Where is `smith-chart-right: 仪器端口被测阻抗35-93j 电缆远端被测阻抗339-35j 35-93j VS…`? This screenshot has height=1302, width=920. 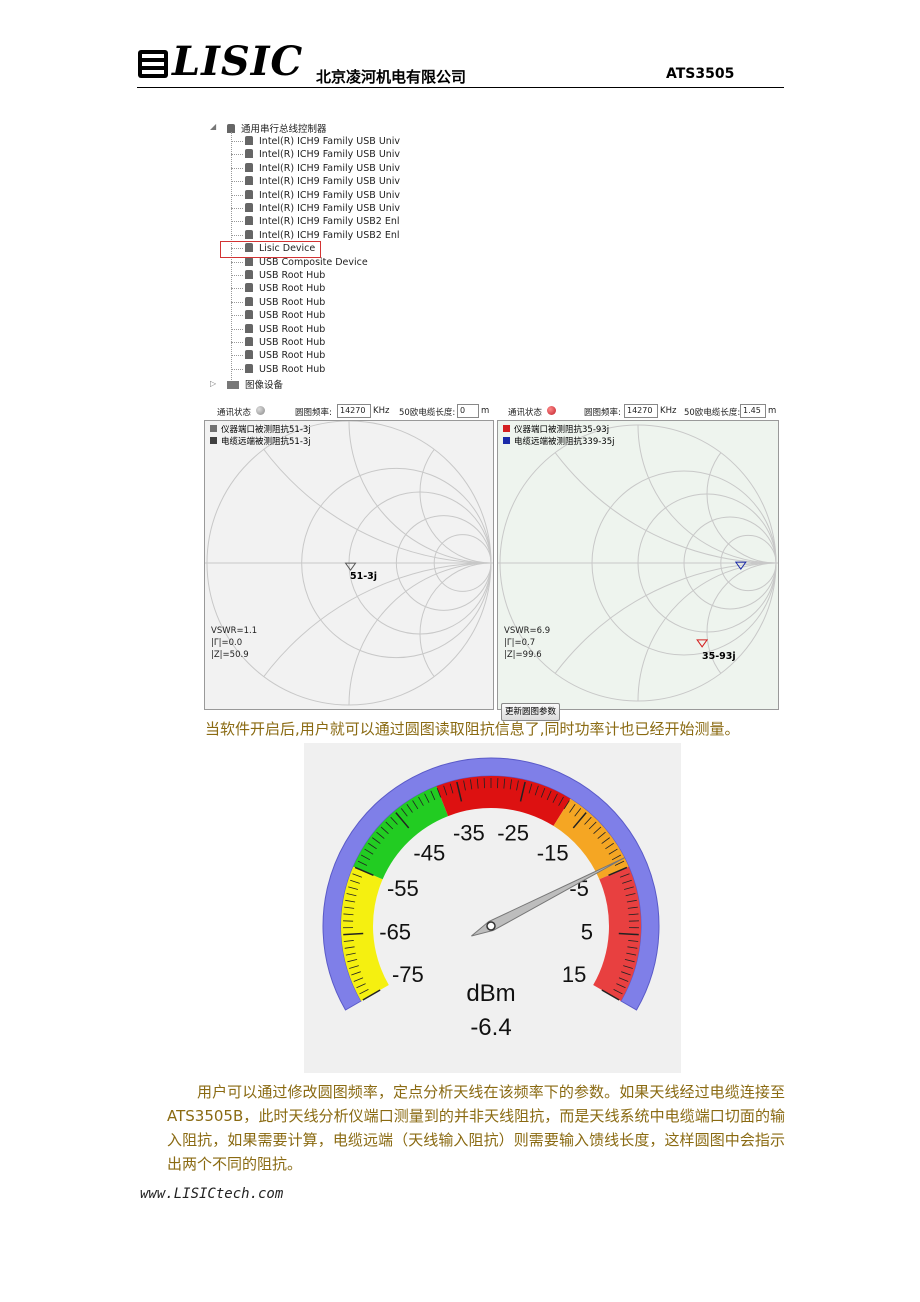 smith-chart-right: 仪器端口被测阻抗35-93j 电缆远端被测阻抗339-35j 35-93j VS… is located at coordinates (638, 570).